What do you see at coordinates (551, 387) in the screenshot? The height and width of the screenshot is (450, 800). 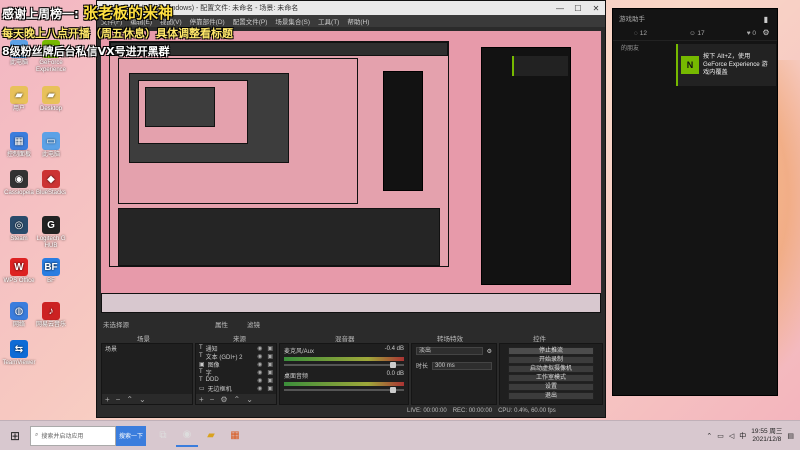 I see `control-button: 设置` at bounding box center [551, 387].